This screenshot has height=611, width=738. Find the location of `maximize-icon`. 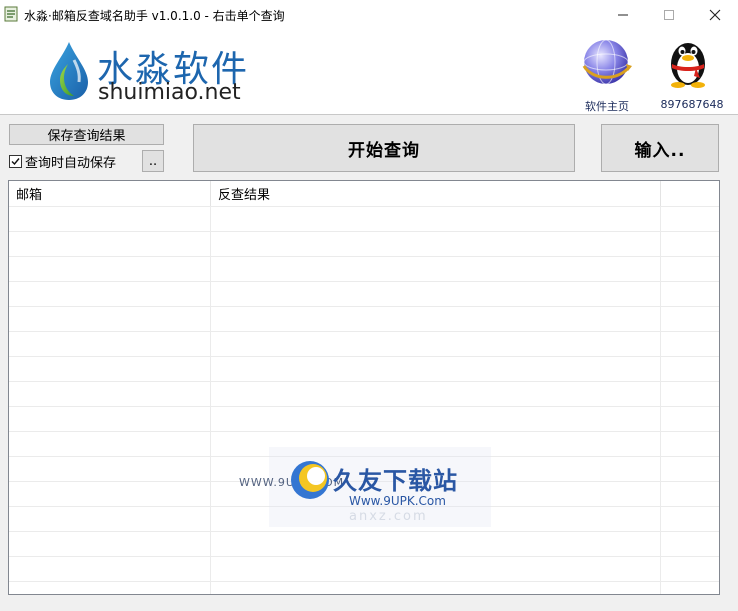

maximize-icon is located at coordinates (669, 15).